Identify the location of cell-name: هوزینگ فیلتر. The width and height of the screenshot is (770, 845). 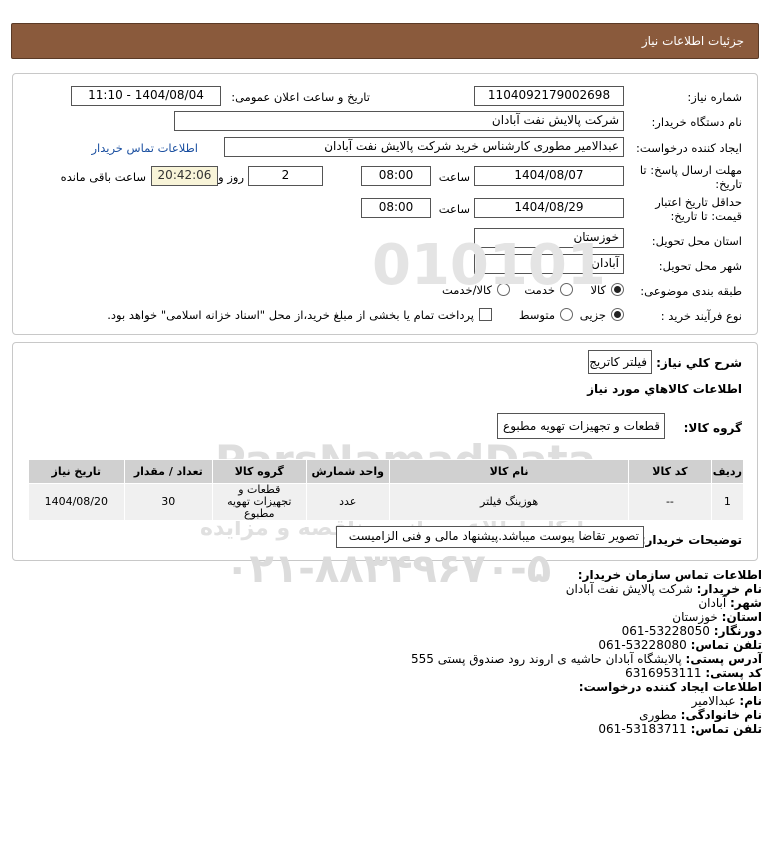
(509, 502).